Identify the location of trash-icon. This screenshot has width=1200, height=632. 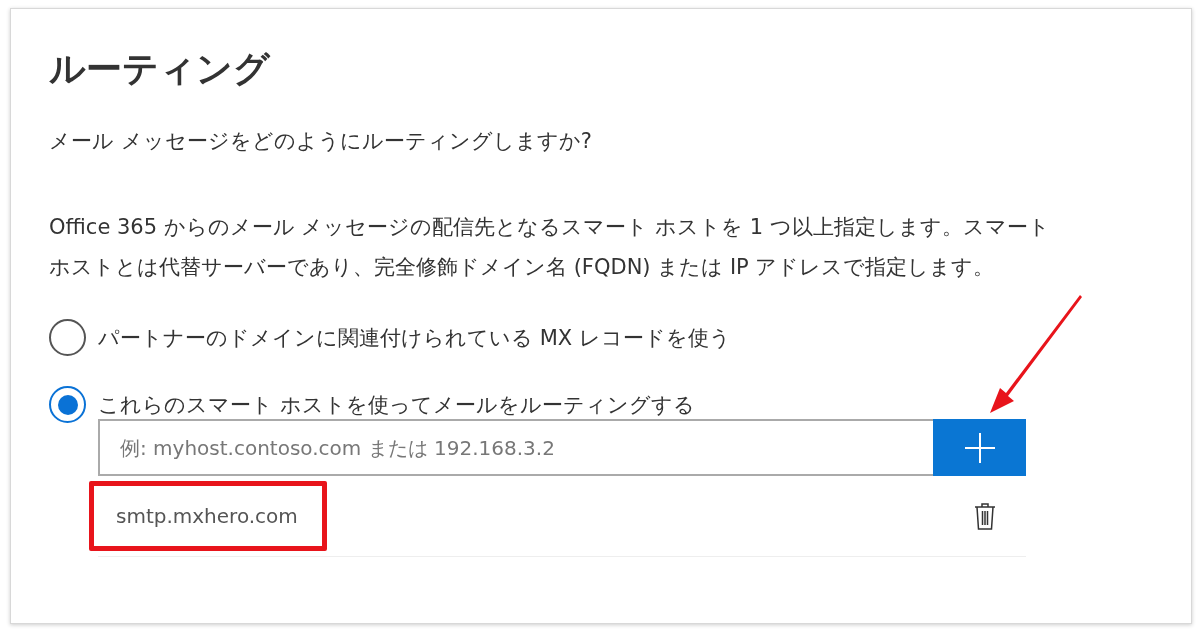
(985, 516).